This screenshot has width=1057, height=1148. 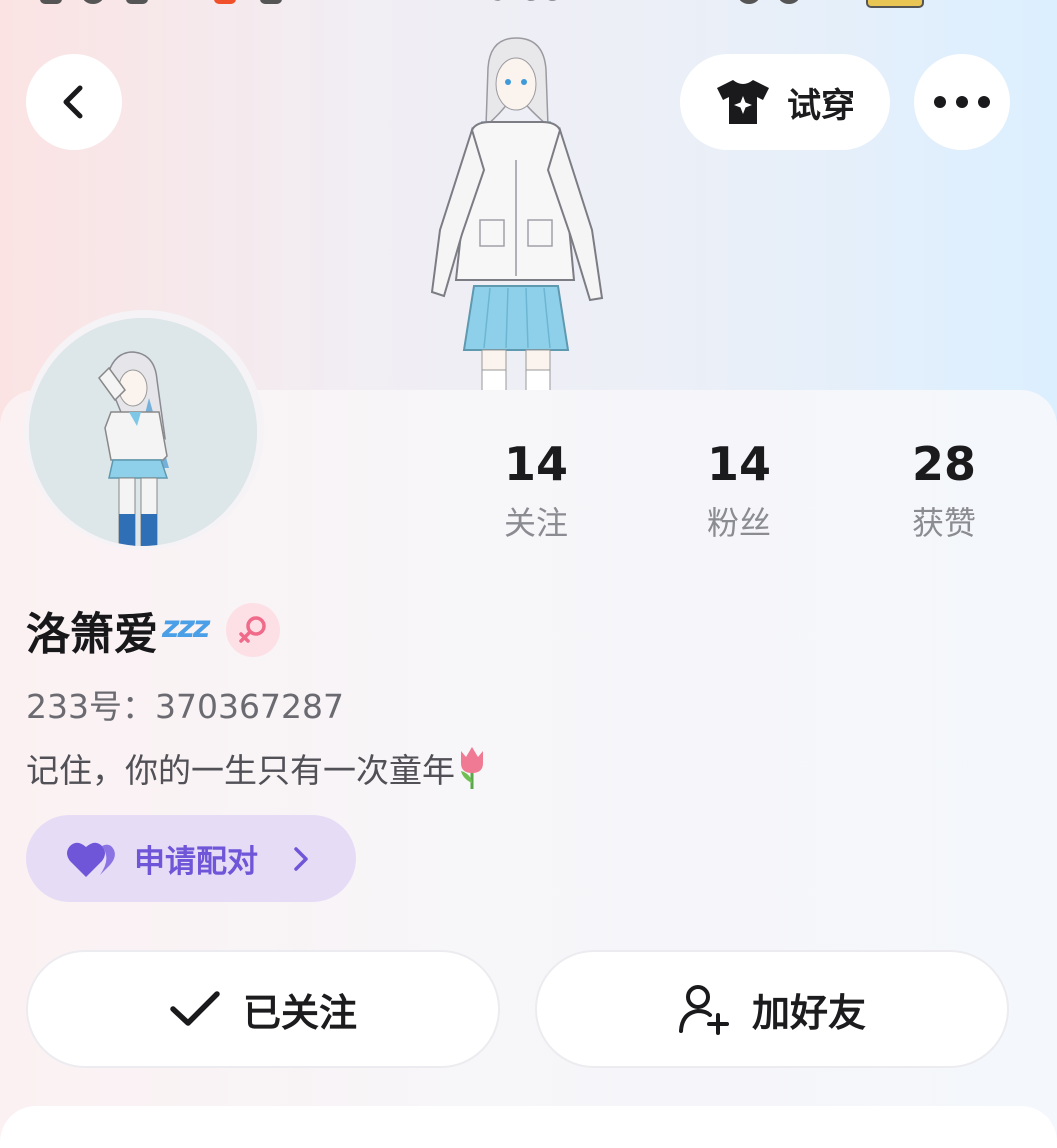 I want to click on stat-following: 14 关注, so click(x=536, y=490).